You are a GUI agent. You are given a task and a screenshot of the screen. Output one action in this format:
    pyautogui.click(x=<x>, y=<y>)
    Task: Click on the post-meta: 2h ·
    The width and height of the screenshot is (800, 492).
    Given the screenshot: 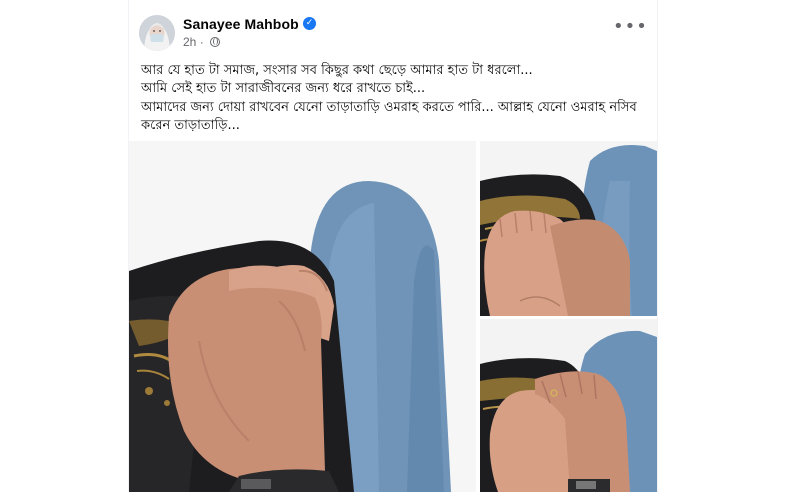 What is the action you would take?
    pyautogui.click(x=202, y=42)
    